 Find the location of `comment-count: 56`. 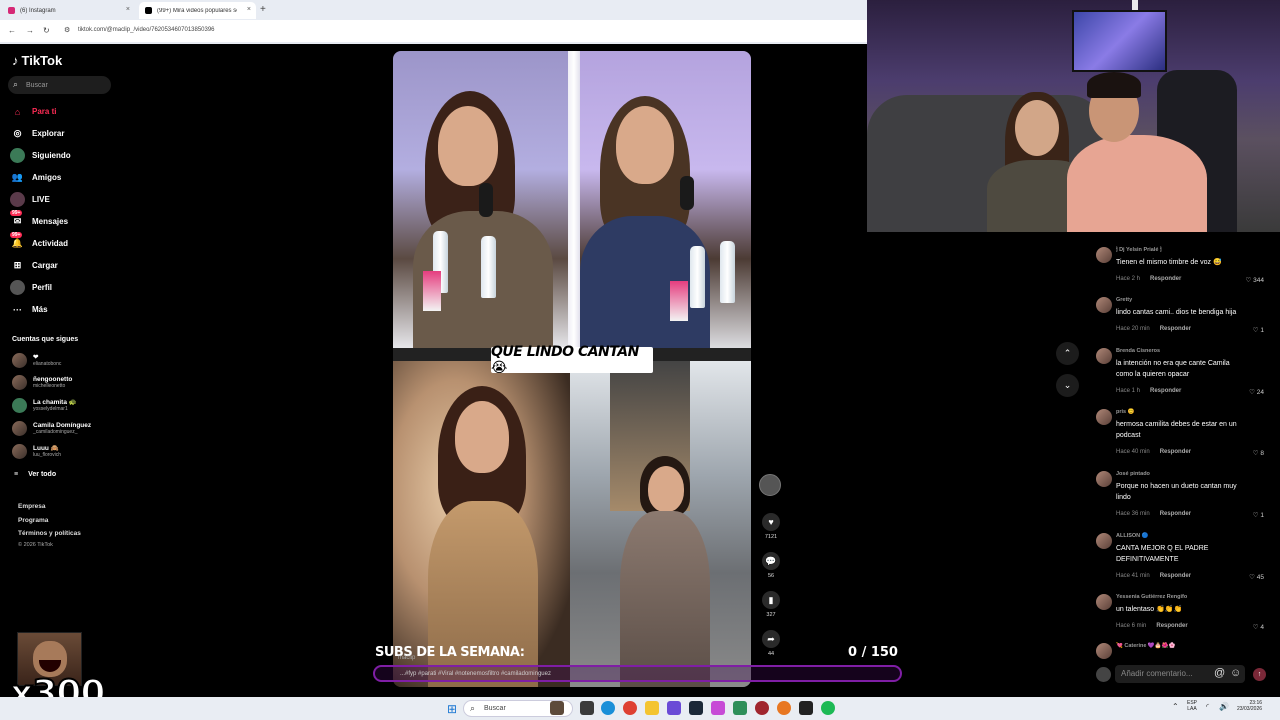

comment-count: 56 is located at coordinates (771, 576).